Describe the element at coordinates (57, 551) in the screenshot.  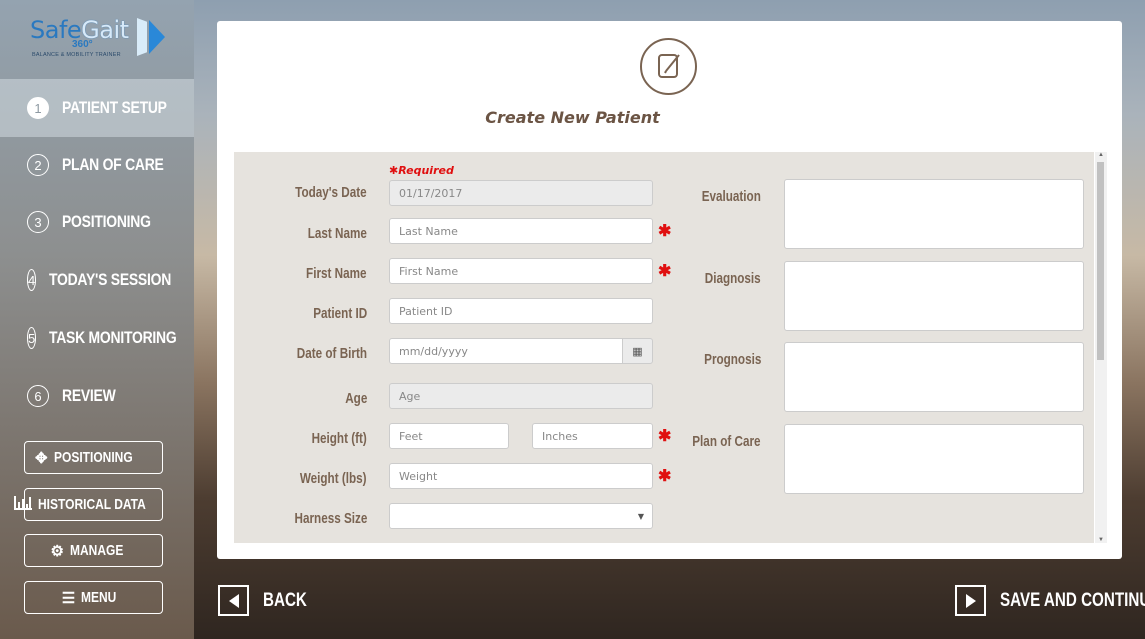
I see `gears-icon: ⚙` at that location.